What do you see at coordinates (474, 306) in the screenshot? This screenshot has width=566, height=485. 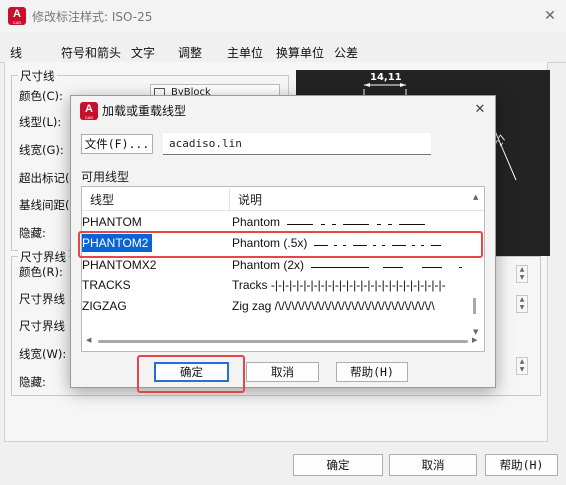 I see `vertical-scrollbar-thumb` at bounding box center [474, 306].